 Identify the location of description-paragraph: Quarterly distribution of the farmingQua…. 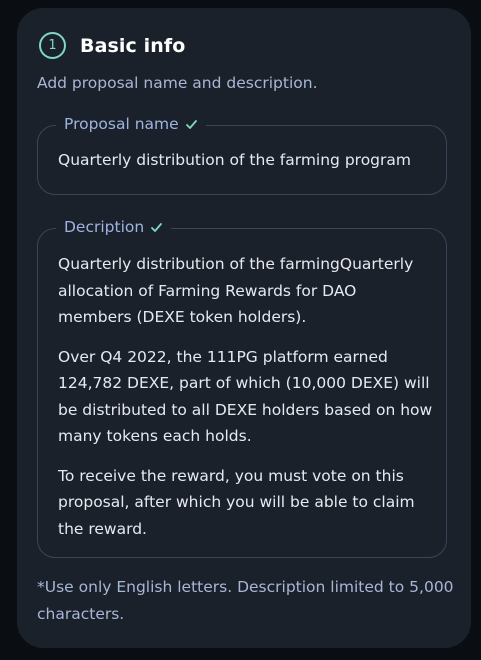
(236, 290).